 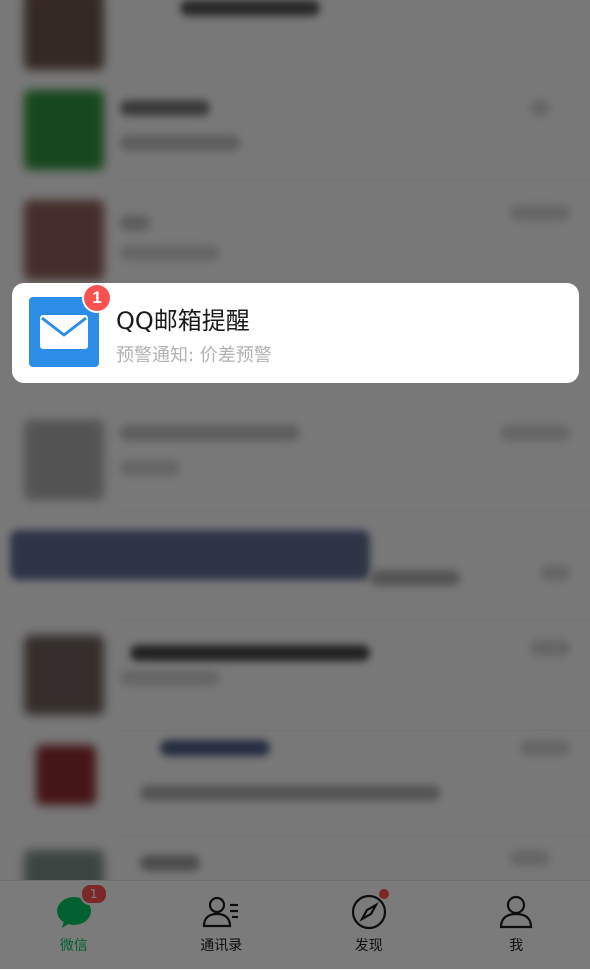 I want to click on unread-badge: 1, so click(x=97, y=298).